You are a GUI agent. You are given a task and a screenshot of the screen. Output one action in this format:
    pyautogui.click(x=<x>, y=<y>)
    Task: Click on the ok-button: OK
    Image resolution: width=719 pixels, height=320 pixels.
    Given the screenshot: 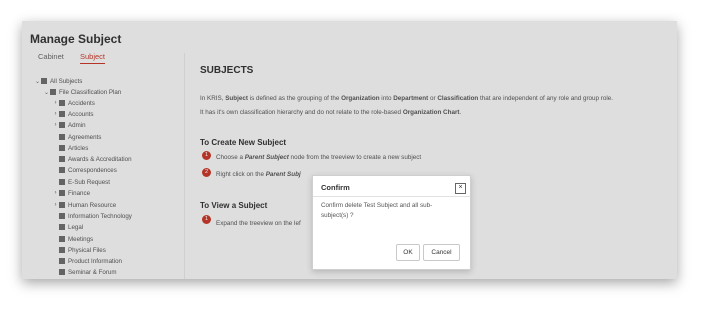 What is the action you would take?
    pyautogui.click(x=408, y=252)
    